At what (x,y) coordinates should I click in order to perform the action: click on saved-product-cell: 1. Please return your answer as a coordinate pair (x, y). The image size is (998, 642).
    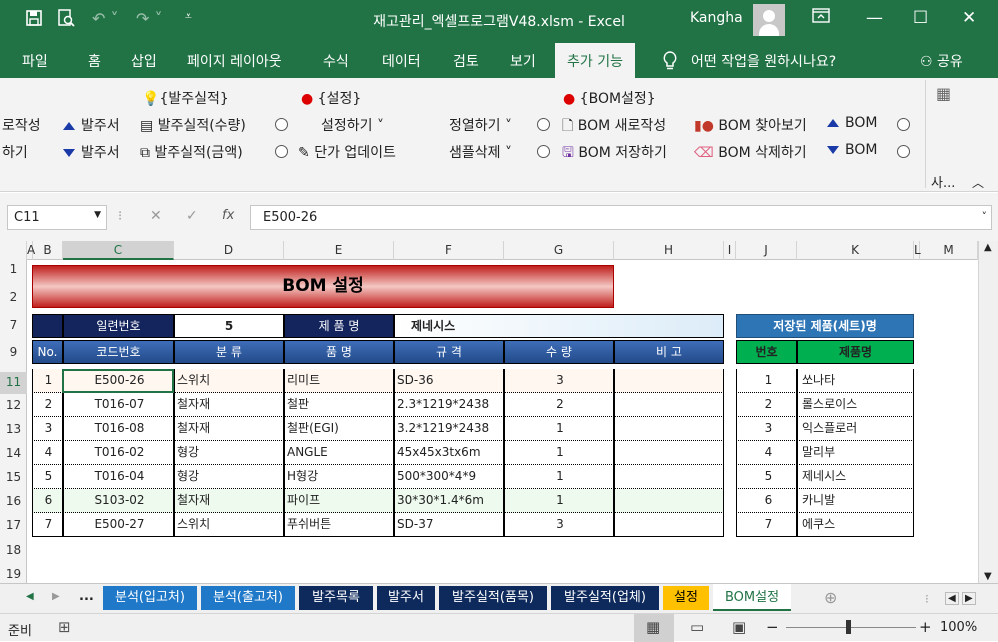
    Looking at the image, I should click on (766, 381).